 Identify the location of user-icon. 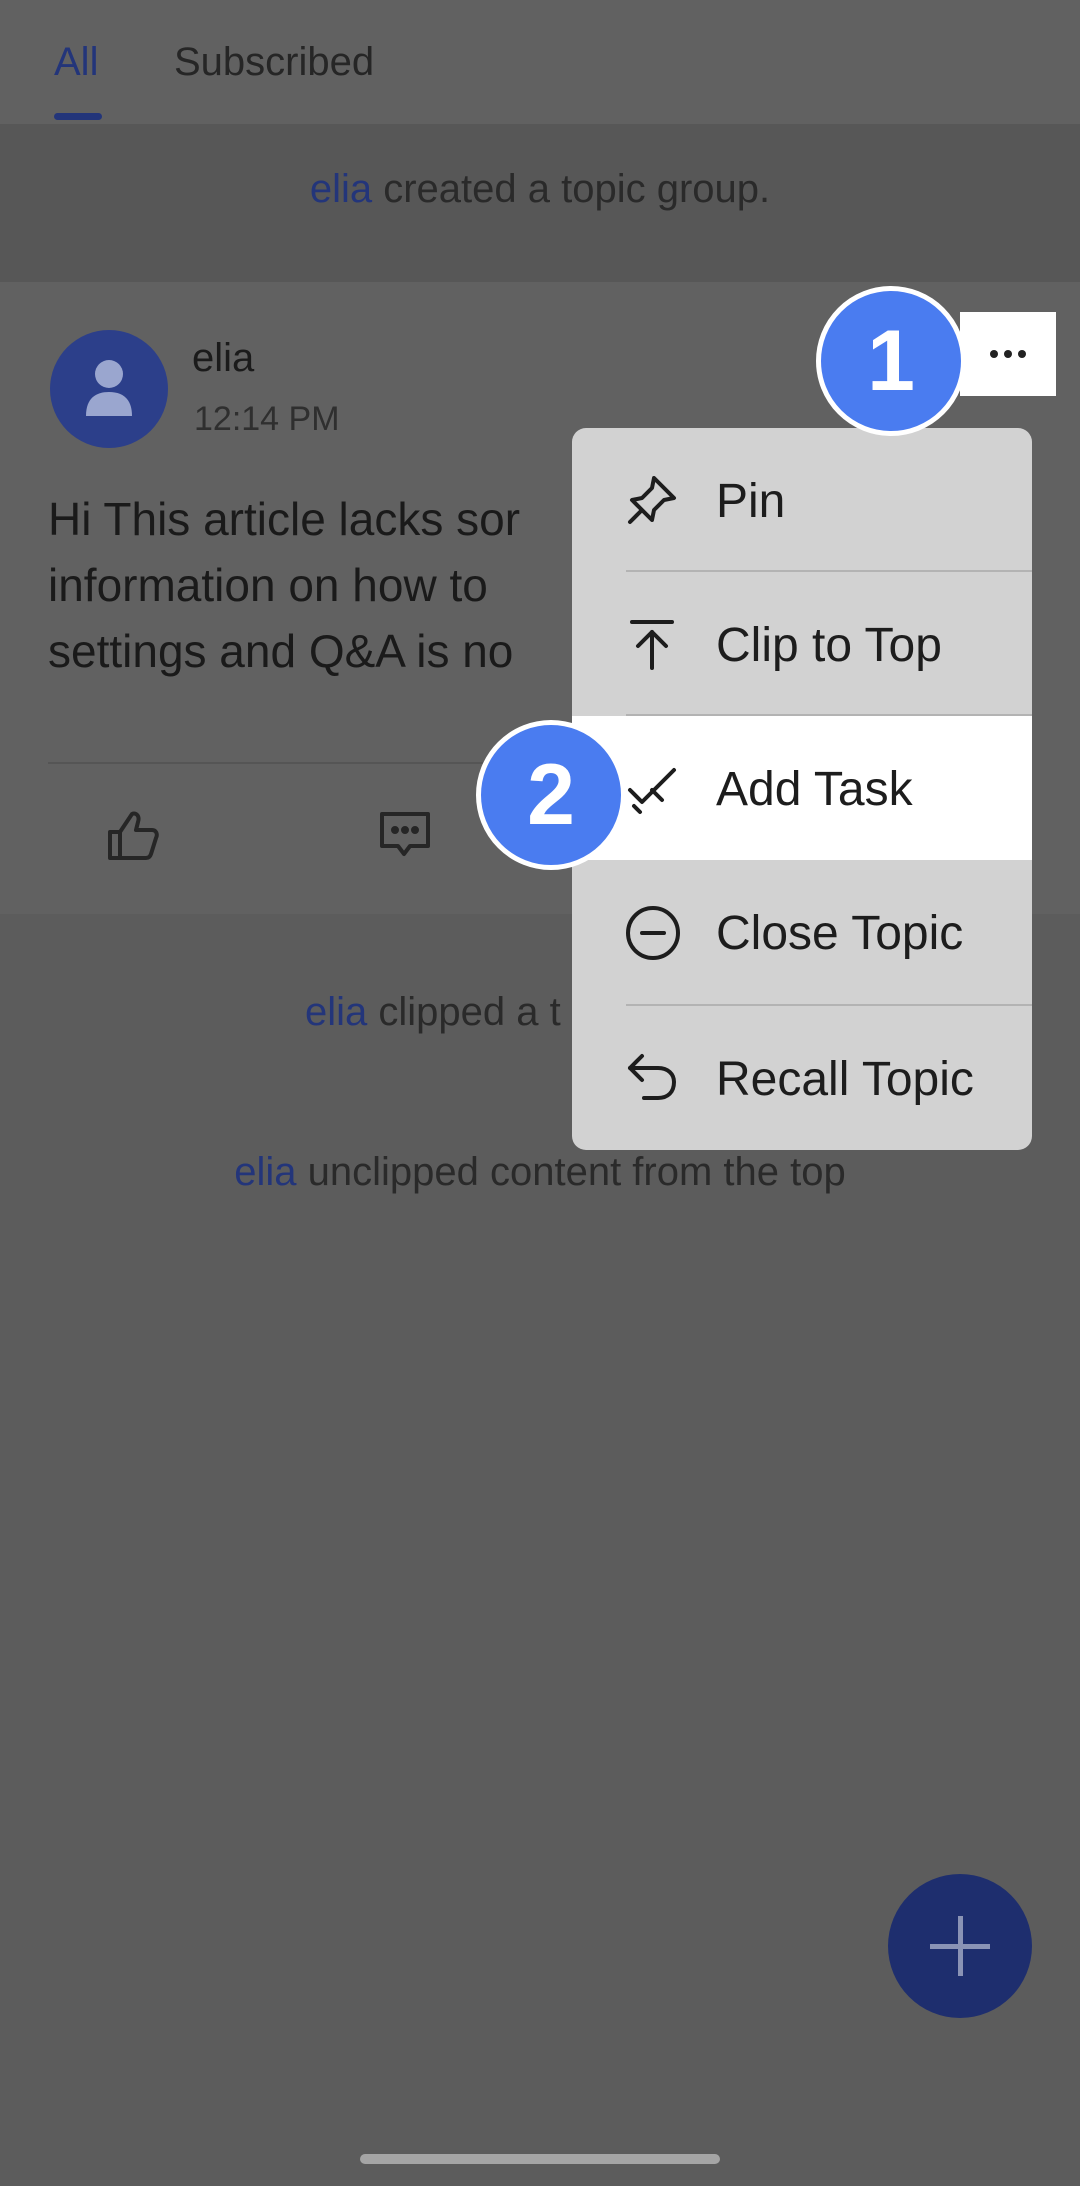
(109, 388).